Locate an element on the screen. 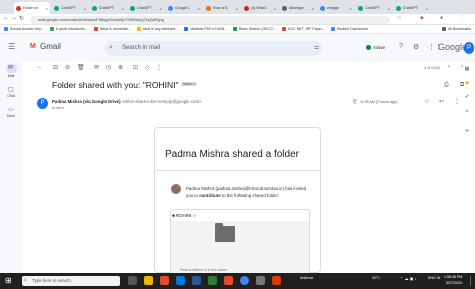  back-to-inbox-icon: ← is located at coordinates (40, 67).